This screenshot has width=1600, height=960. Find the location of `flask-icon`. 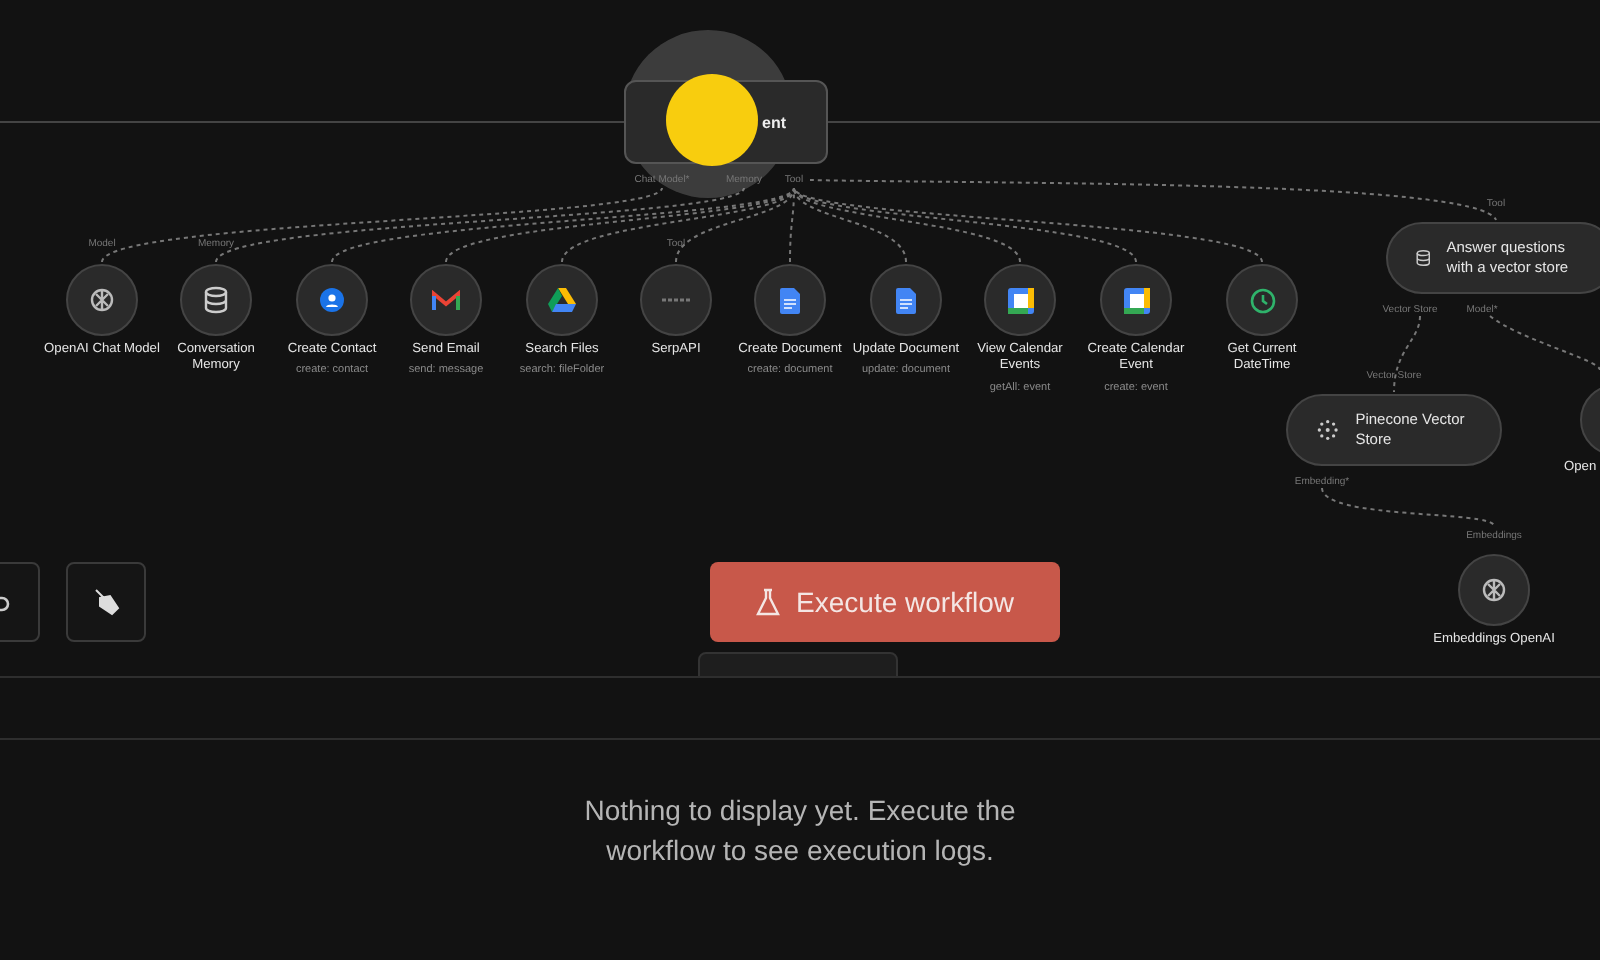

flask-icon is located at coordinates (768, 602).